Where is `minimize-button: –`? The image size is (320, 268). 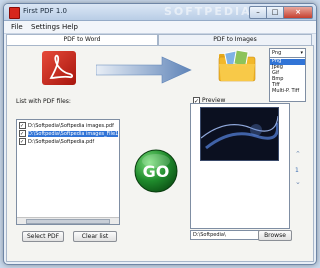 minimize-button: – is located at coordinates (258, 12).